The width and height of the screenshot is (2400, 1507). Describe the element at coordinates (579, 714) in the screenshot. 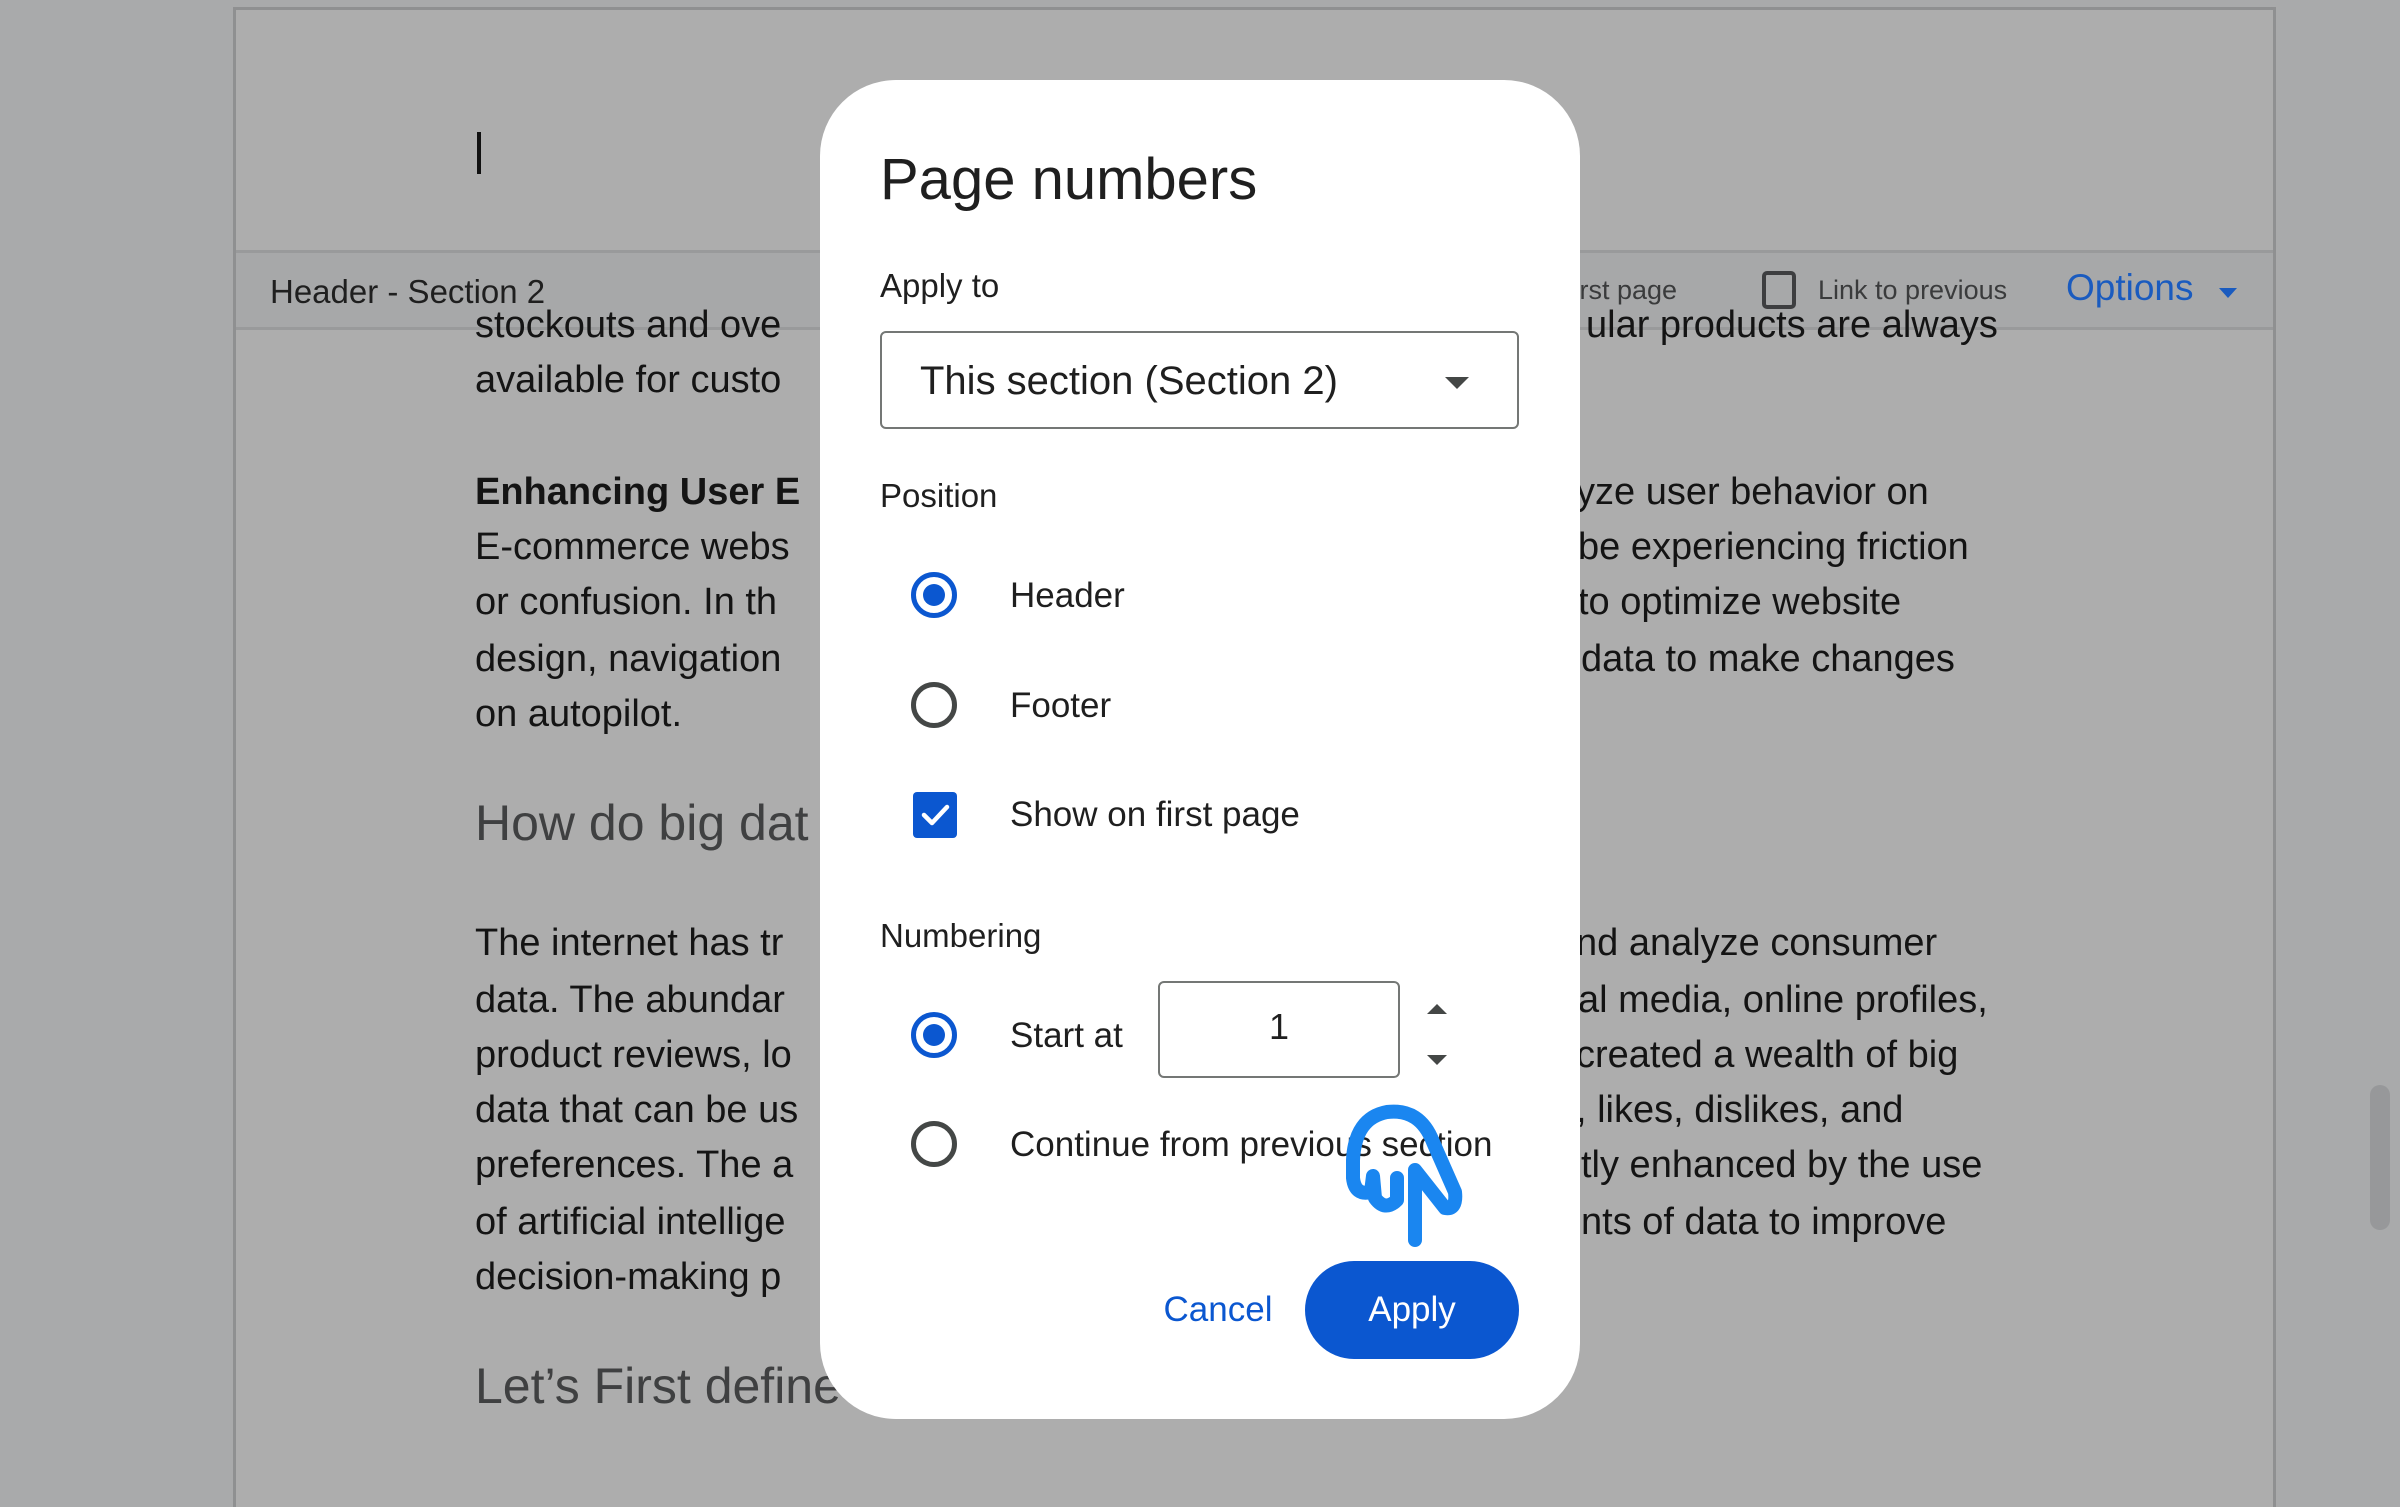

I see `document-text-line: on autopilot.` at that location.